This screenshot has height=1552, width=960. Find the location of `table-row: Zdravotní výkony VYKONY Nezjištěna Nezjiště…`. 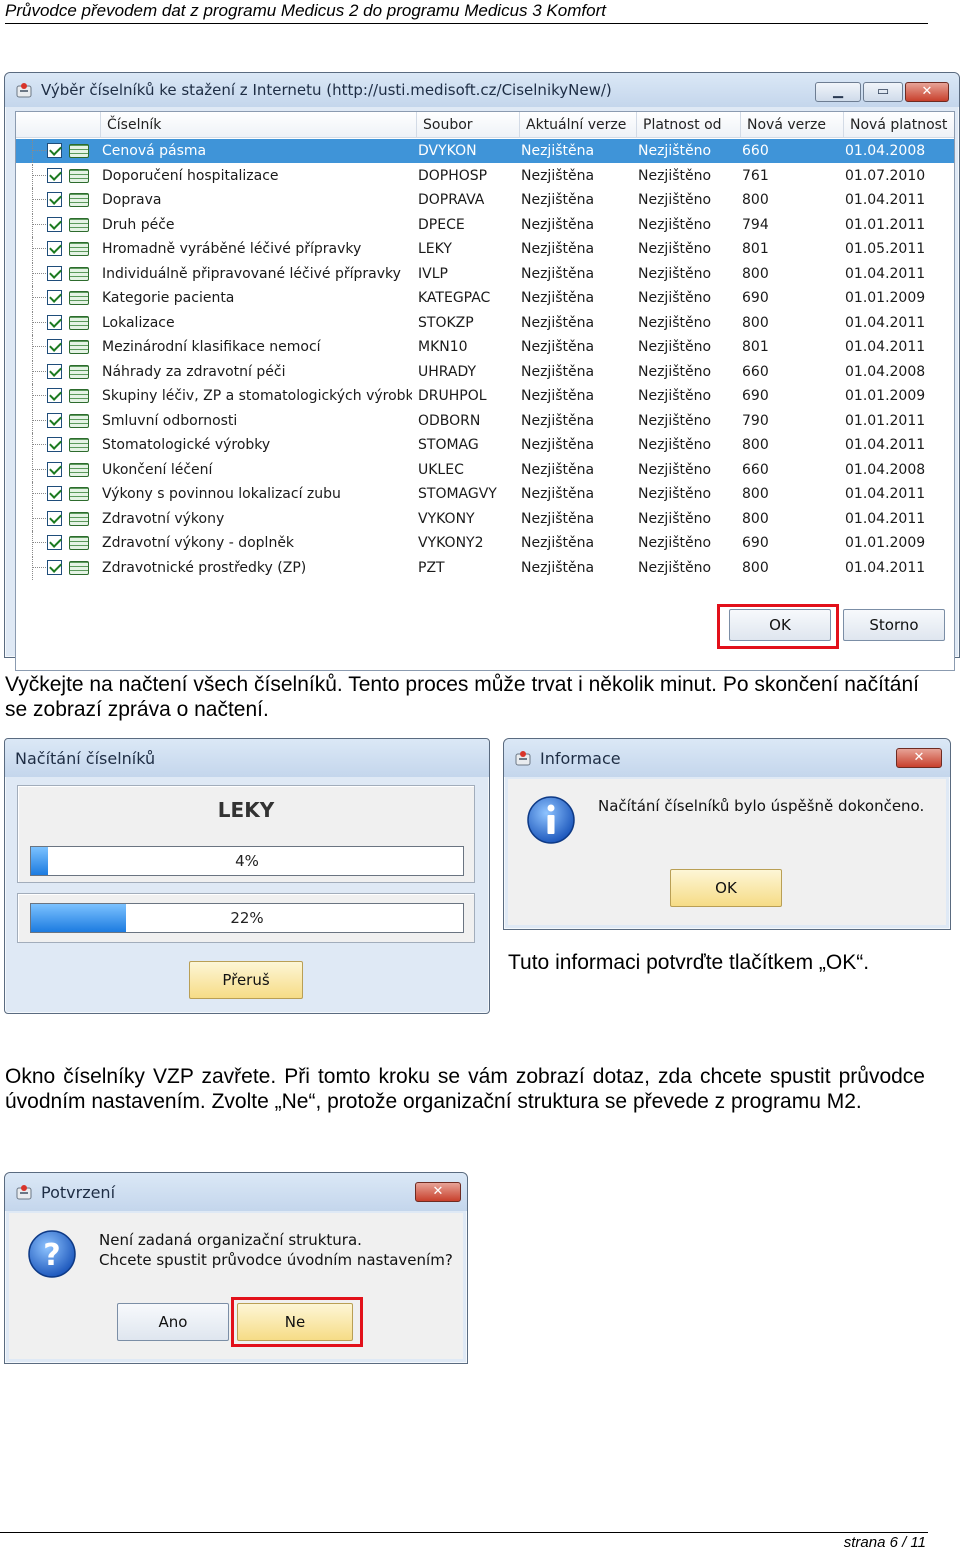

table-row: Zdravotní výkony VYKONY Nezjištěna Nezjiště… is located at coordinates (485, 518).